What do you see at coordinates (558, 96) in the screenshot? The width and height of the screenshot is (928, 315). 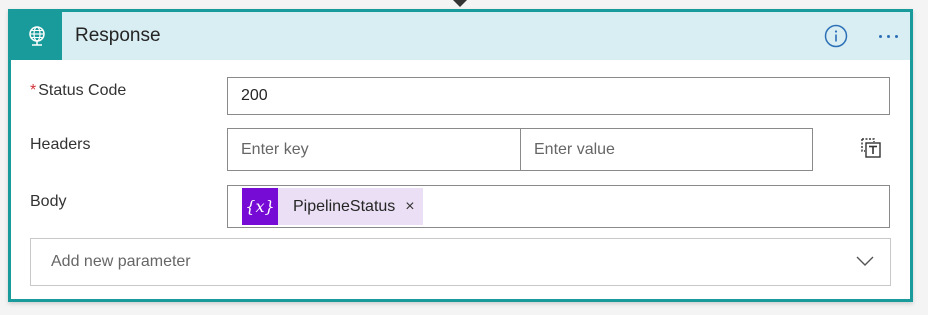 I see `status-code-input: 200` at bounding box center [558, 96].